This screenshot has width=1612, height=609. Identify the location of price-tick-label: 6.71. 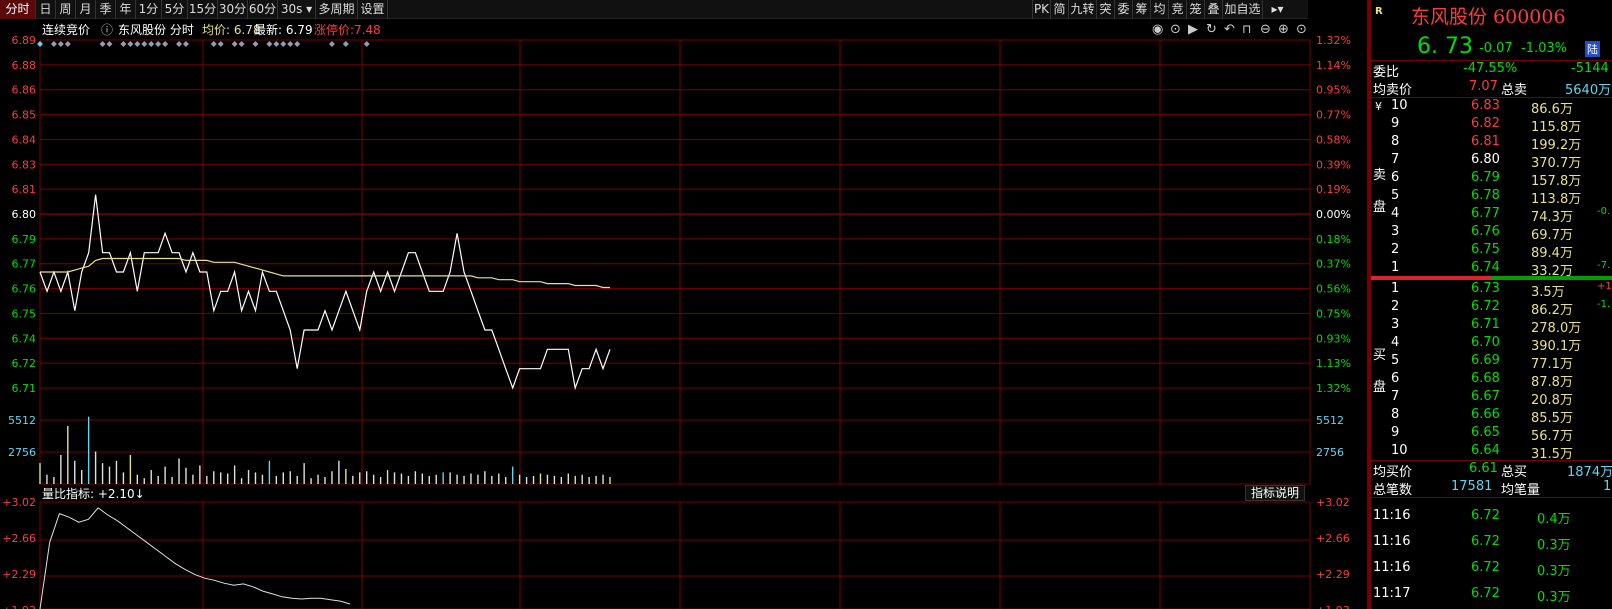
(24, 388).